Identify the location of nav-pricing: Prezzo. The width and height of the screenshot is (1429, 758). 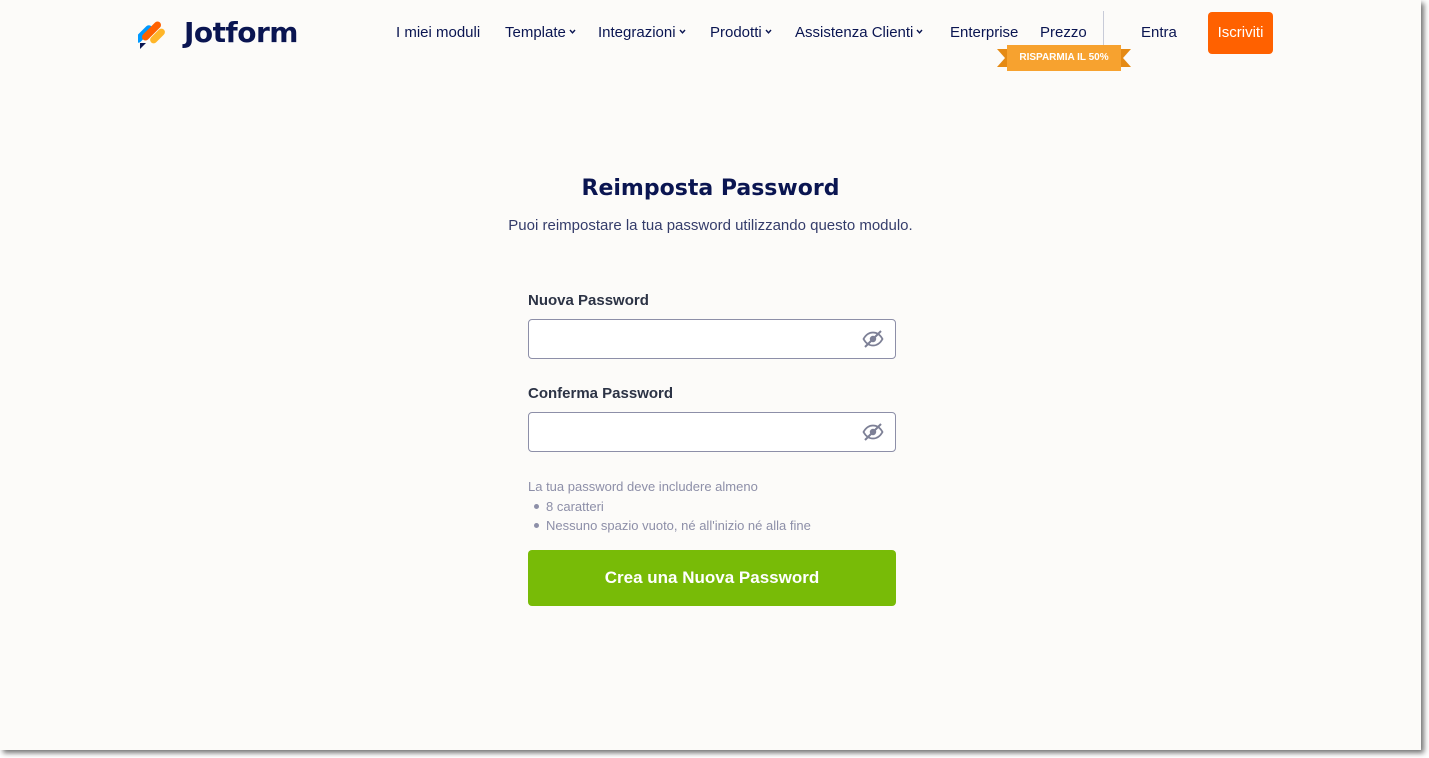
(1063, 33).